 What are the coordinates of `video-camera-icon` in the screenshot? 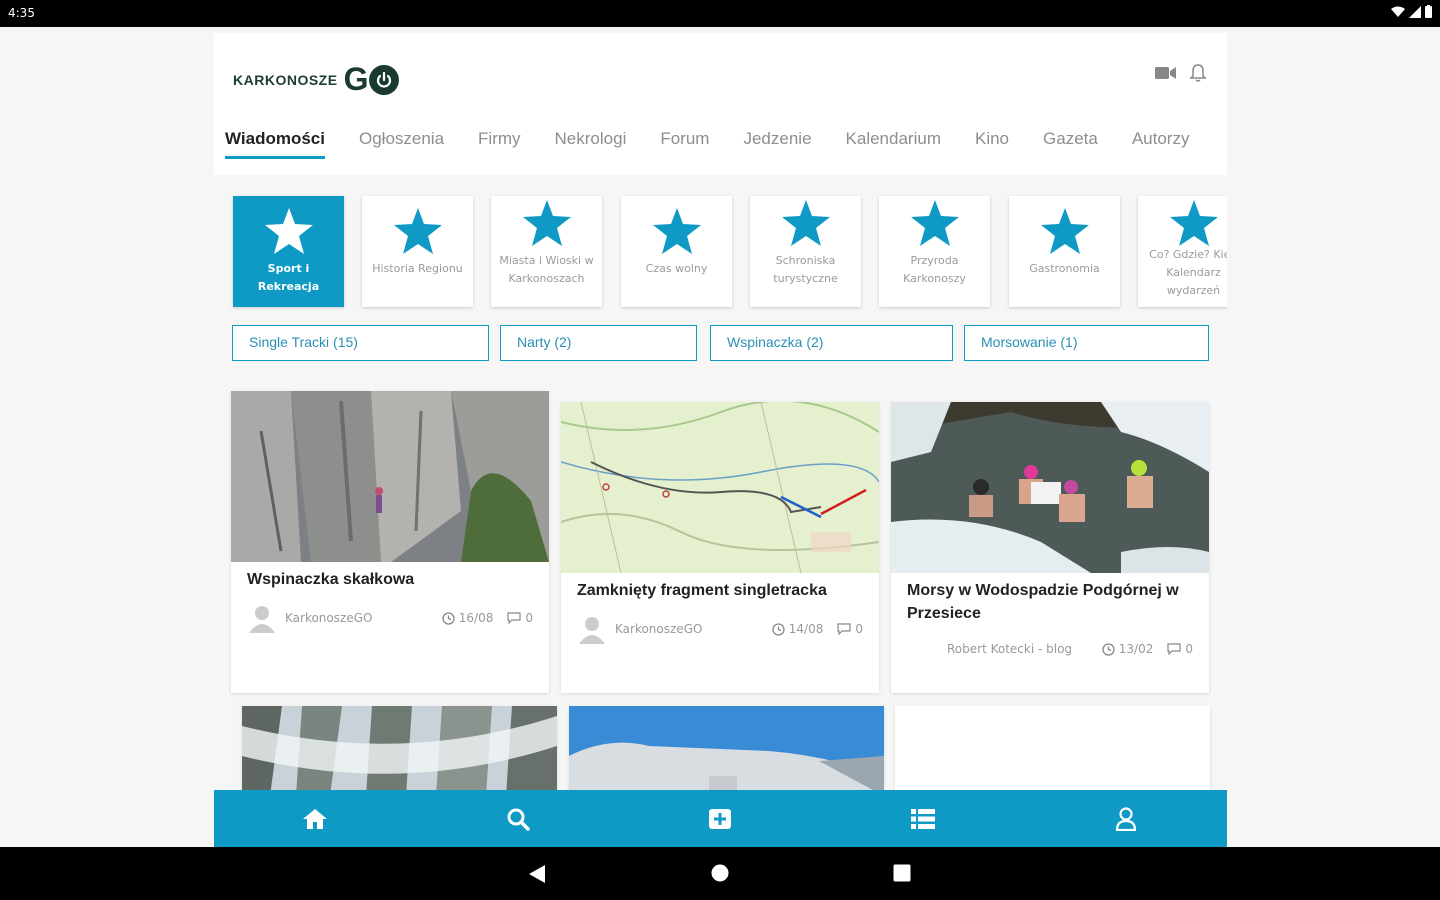 It's located at (1166, 75).